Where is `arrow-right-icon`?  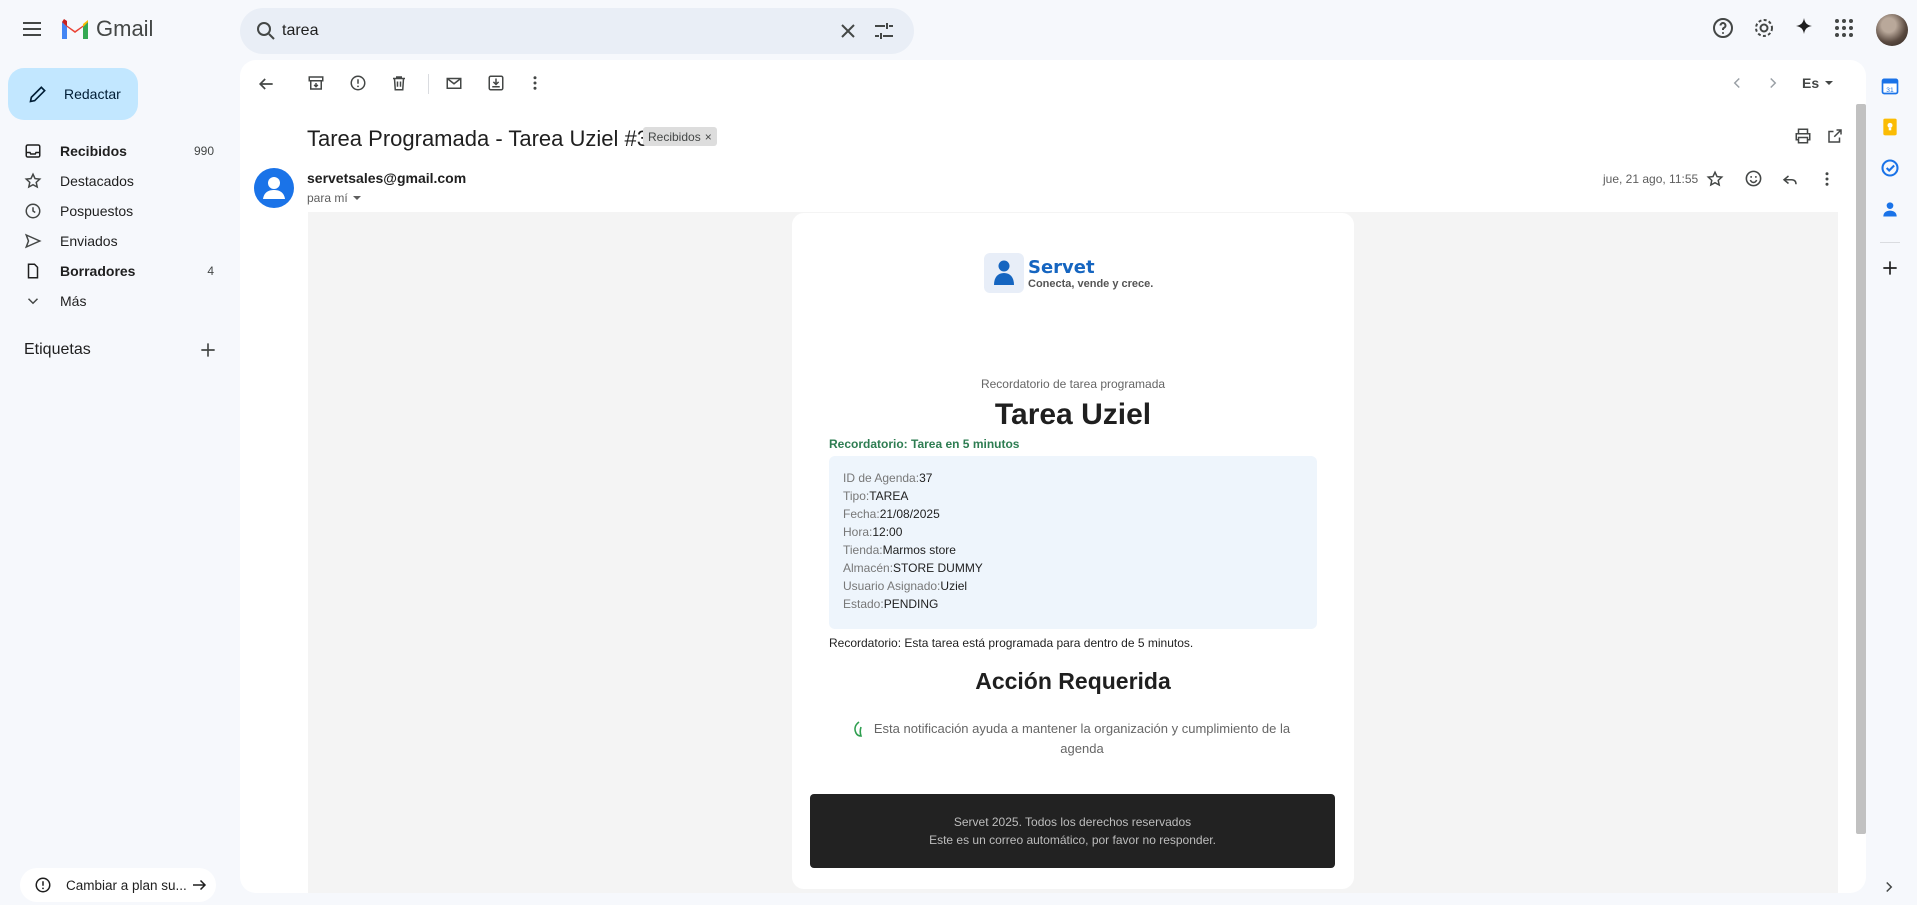
arrow-right-icon is located at coordinates (200, 885).